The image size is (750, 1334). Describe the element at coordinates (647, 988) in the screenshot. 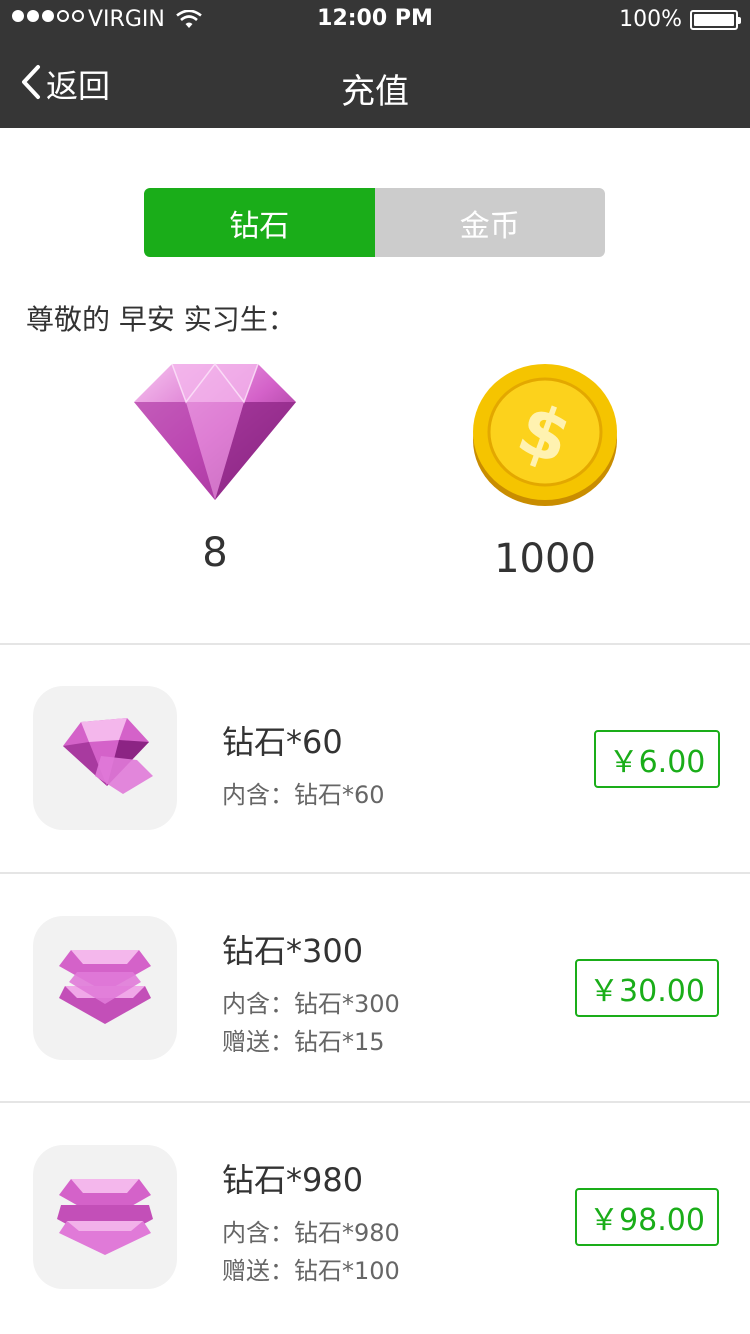

I see `price-button: ￥30.00` at that location.